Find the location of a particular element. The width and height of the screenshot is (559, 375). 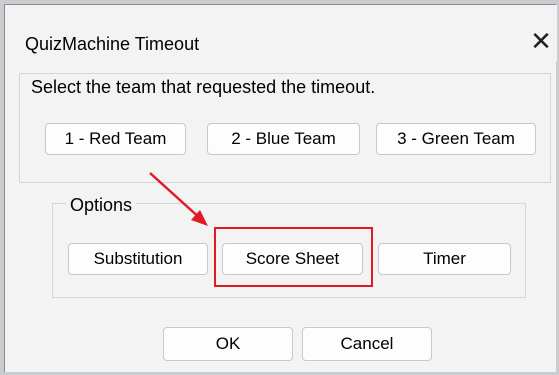

close-icon: ✕ is located at coordinates (541, 41).